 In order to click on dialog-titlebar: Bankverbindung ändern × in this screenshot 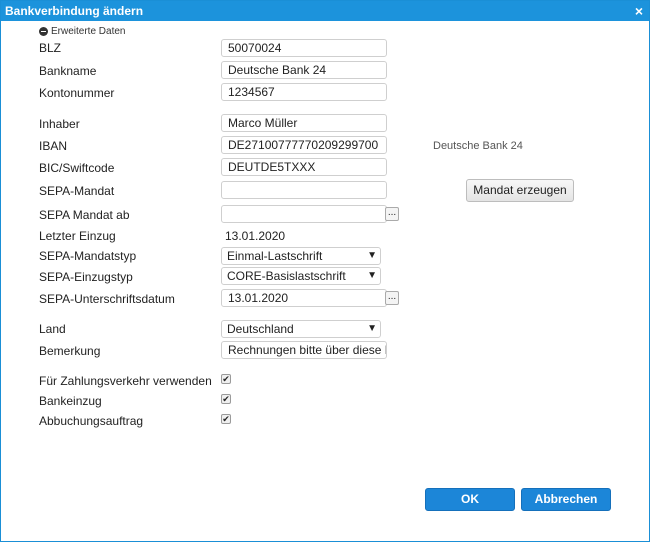, I will do `click(325, 11)`.